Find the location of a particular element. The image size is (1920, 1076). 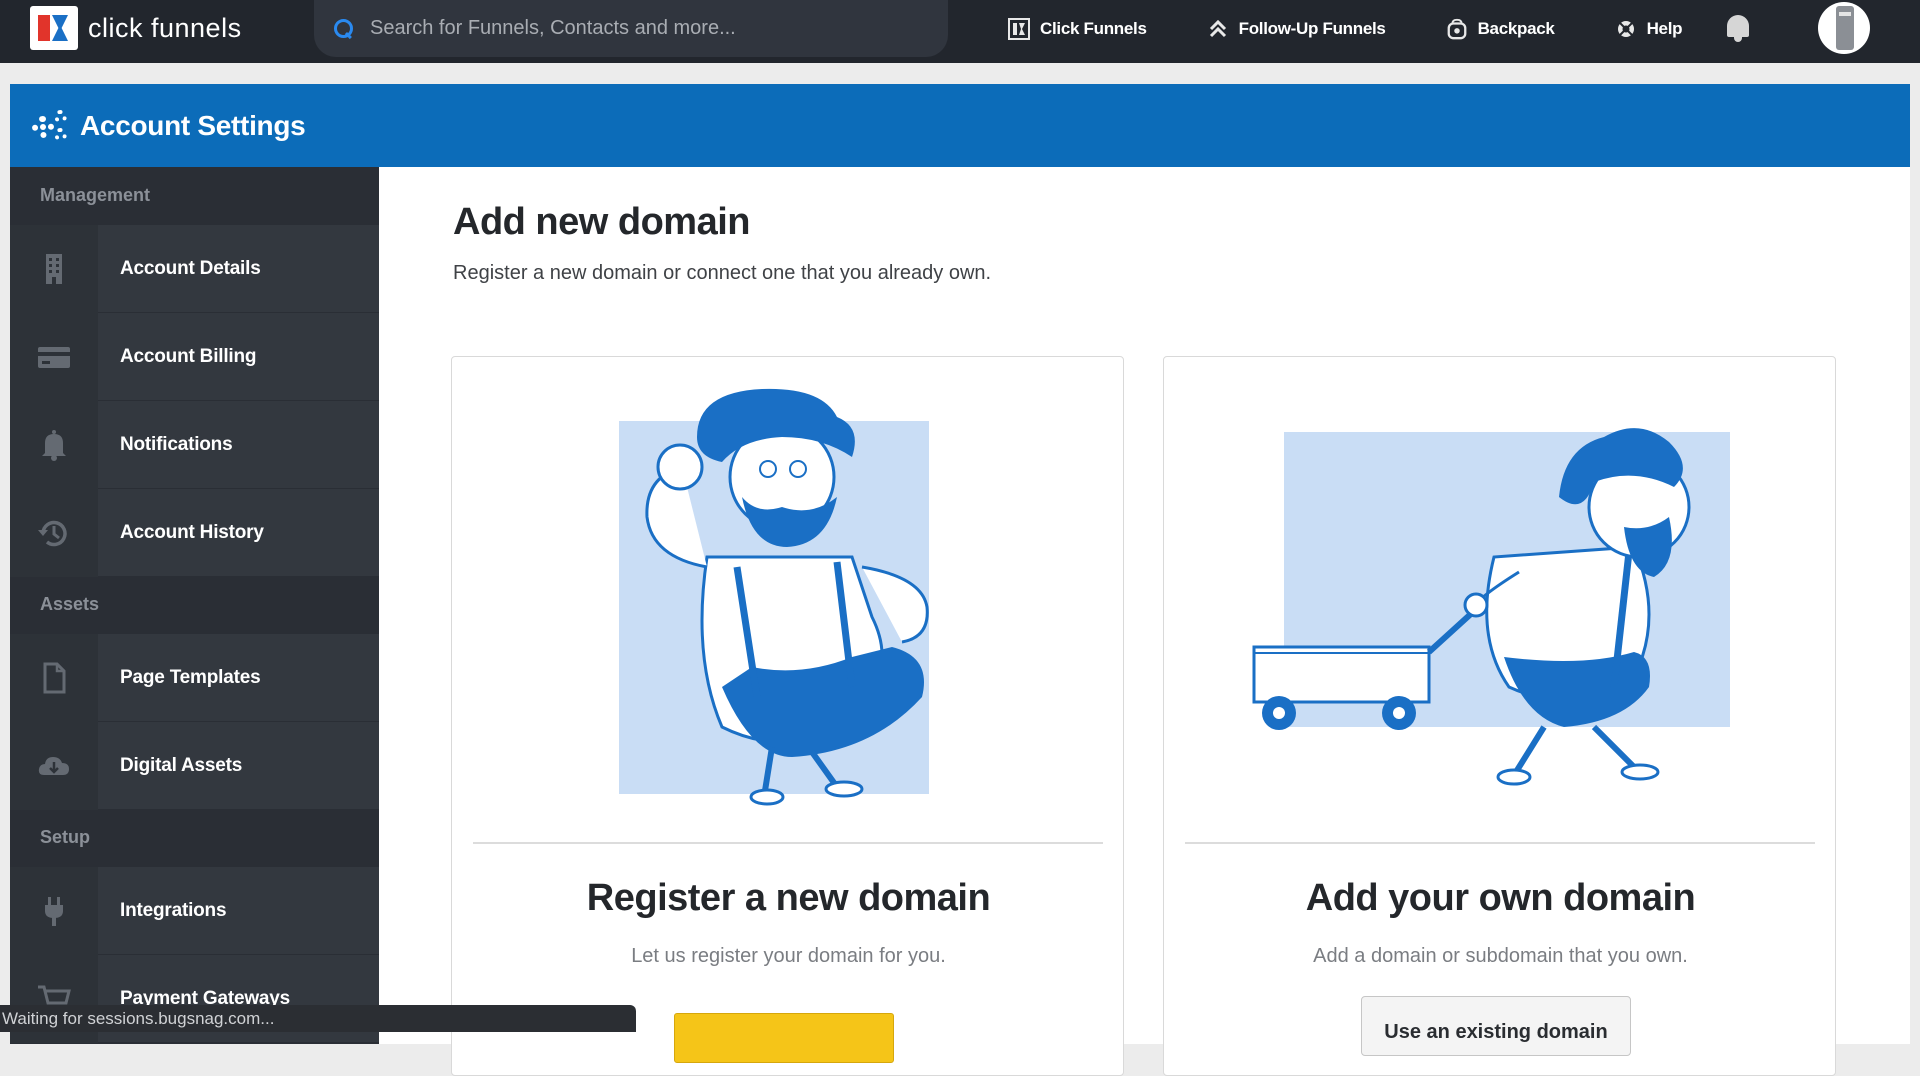

nav-backpack: Backpack is located at coordinates (1500, 29).